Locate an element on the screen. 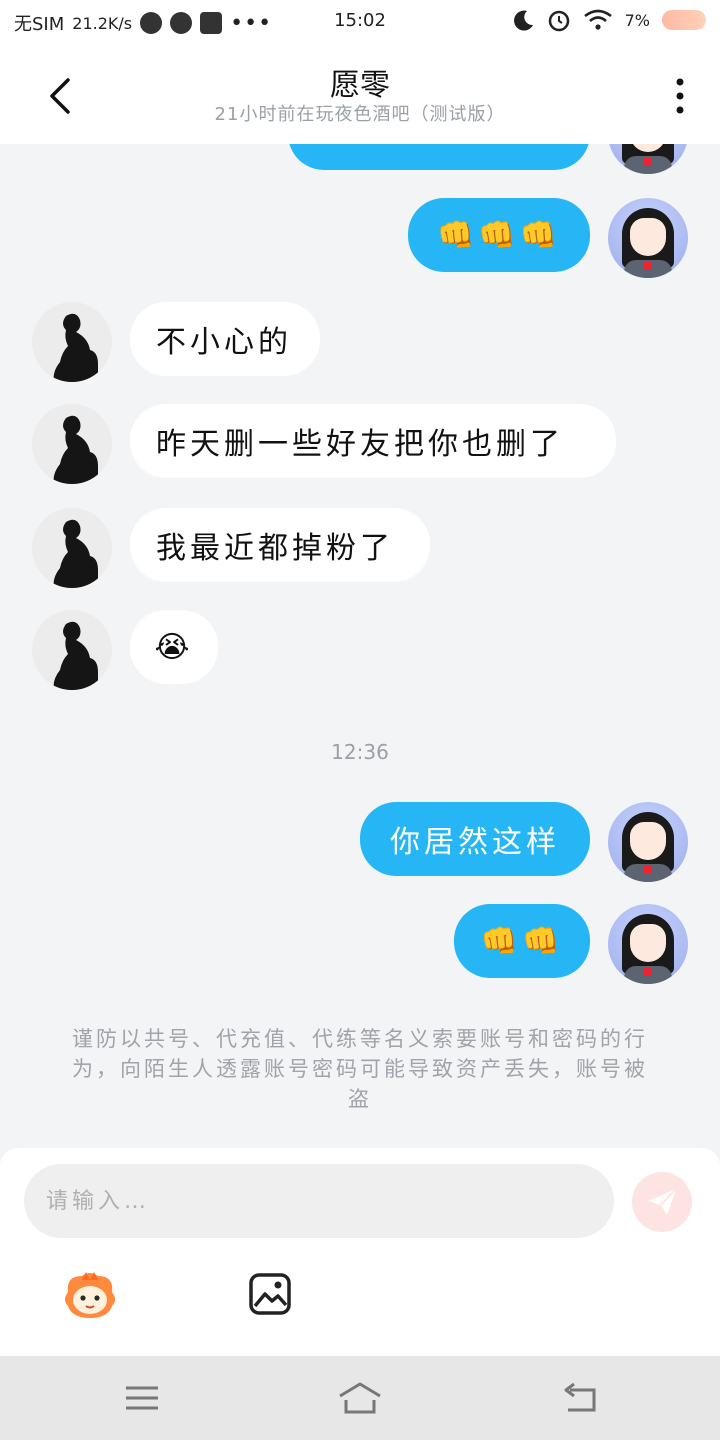 This screenshot has width=720, height=1440. message-bubble-outgoing: 你居然这样 is located at coordinates (475, 839).